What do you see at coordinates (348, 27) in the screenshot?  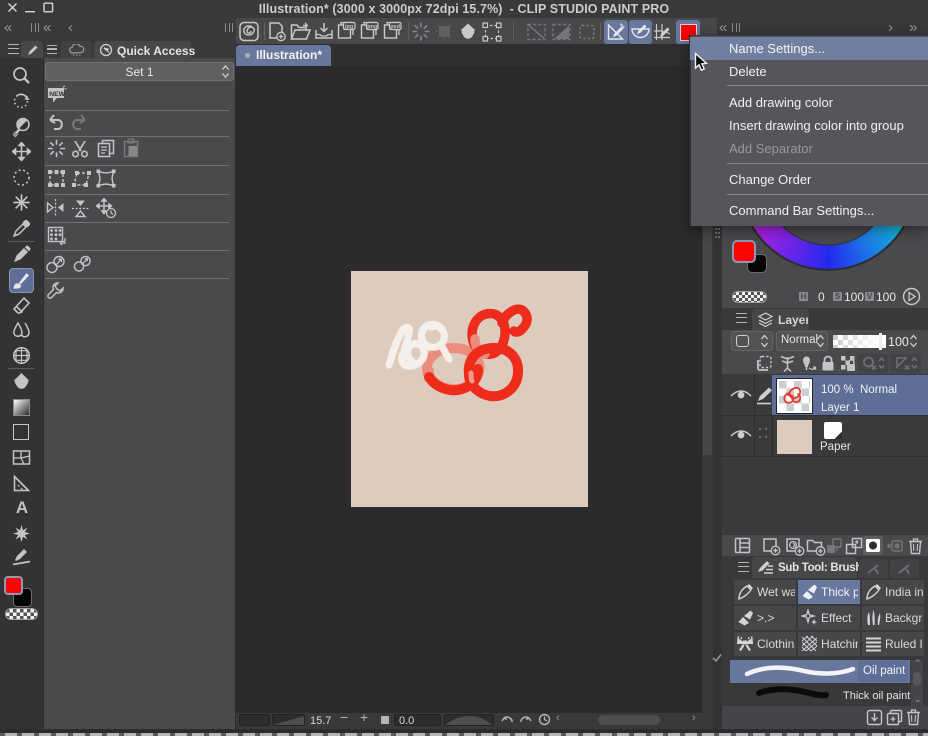 I see `svg-text: jpg` at bounding box center [348, 27].